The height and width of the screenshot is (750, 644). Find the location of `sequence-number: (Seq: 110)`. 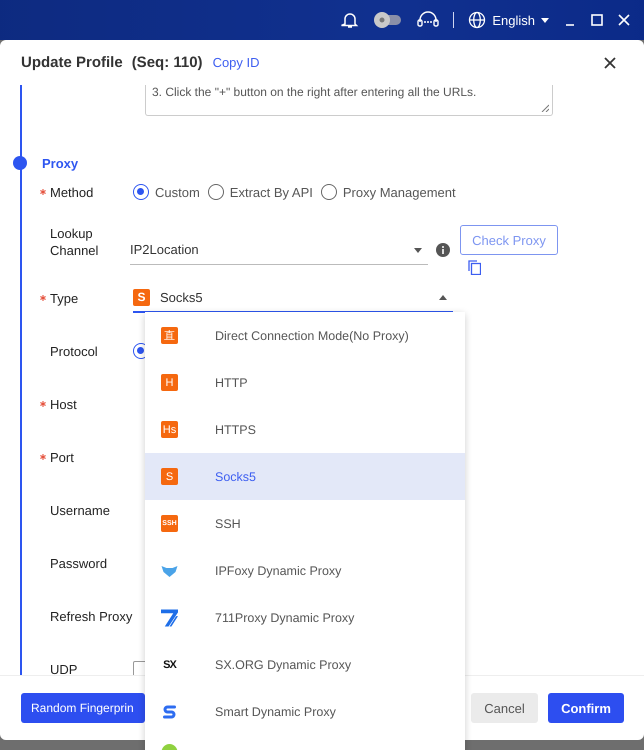

sequence-number: (Seq: 110) is located at coordinates (167, 62).